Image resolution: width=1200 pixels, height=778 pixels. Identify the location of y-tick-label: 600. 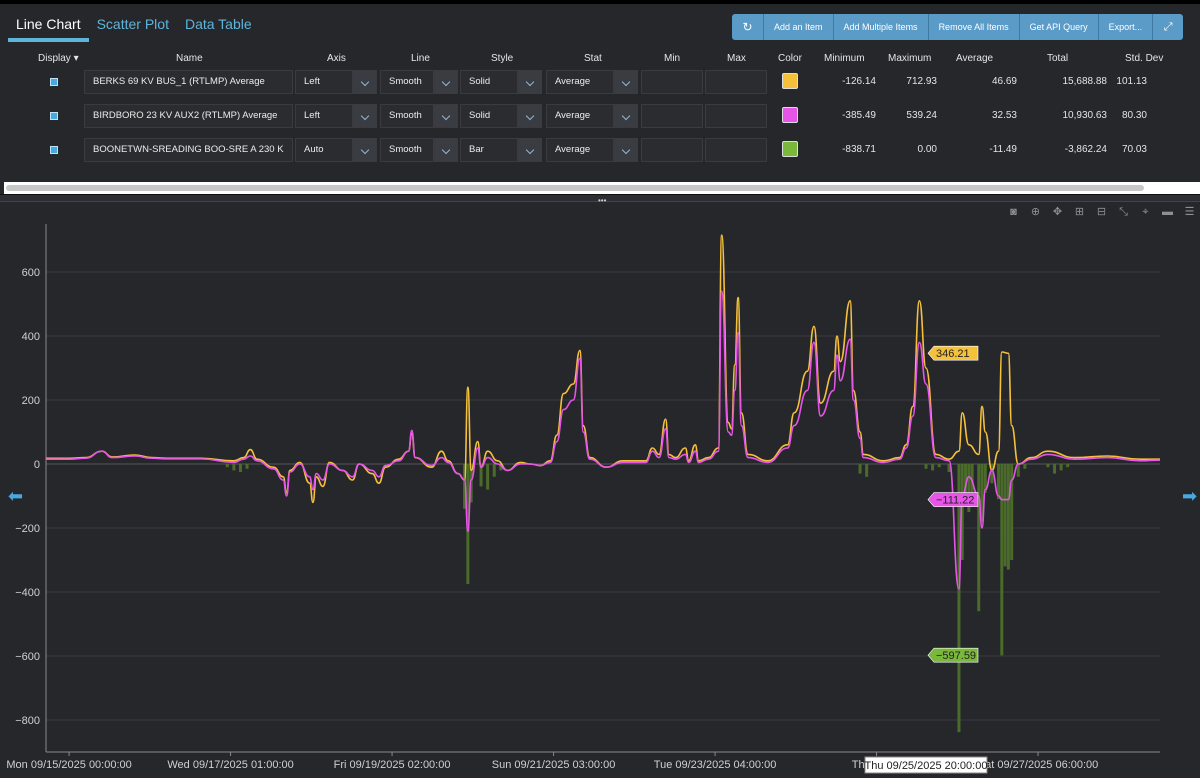
(31, 273).